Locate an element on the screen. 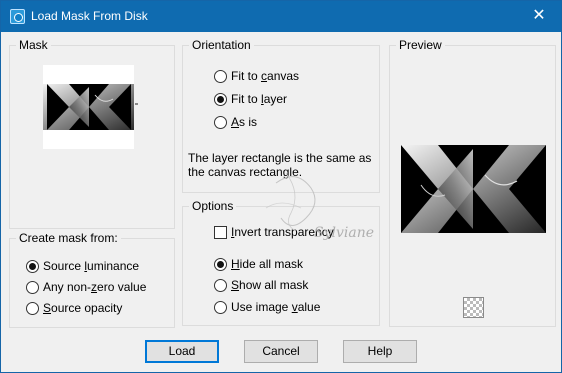  options-label: Options is located at coordinates (213, 206).